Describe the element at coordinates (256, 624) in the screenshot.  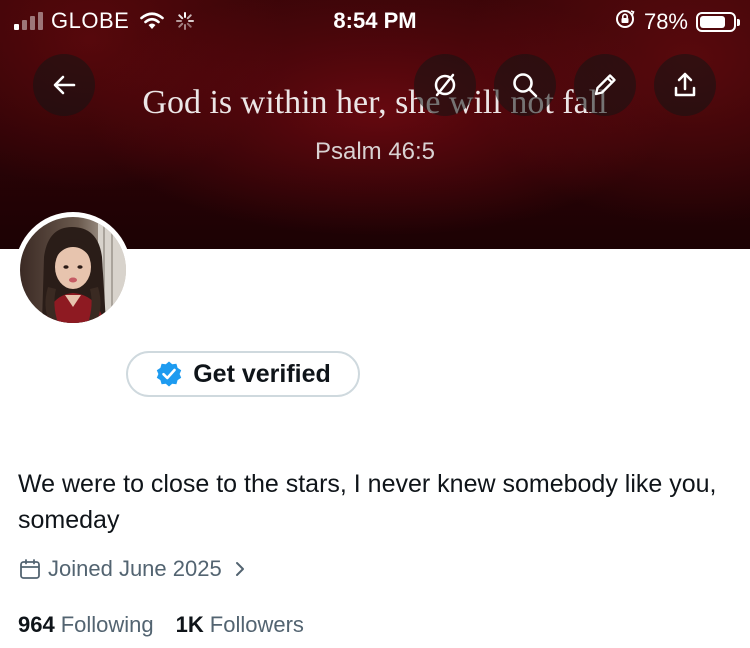
I see `followers-label: Followers` at that location.